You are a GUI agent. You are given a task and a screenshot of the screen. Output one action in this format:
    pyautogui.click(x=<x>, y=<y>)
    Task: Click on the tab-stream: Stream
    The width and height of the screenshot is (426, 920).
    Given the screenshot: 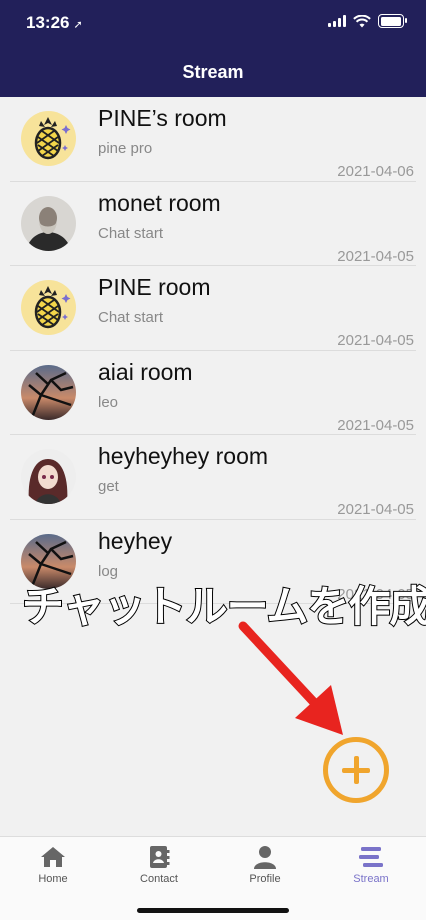 What is the action you would take?
    pyautogui.click(x=371, y=865)
    